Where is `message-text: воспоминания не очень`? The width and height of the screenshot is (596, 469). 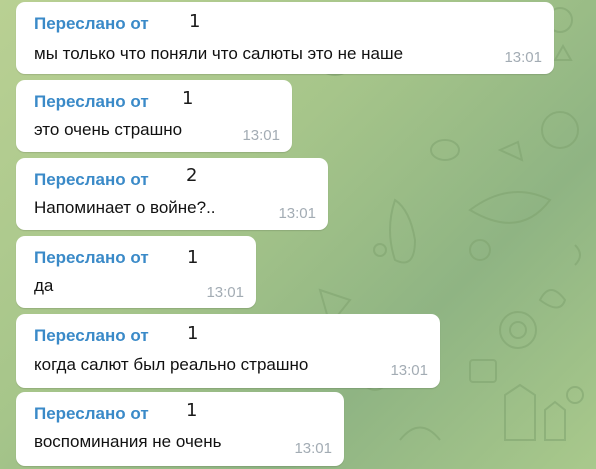 message-text: воспоминания не очень is located at coordinates (128, 441).